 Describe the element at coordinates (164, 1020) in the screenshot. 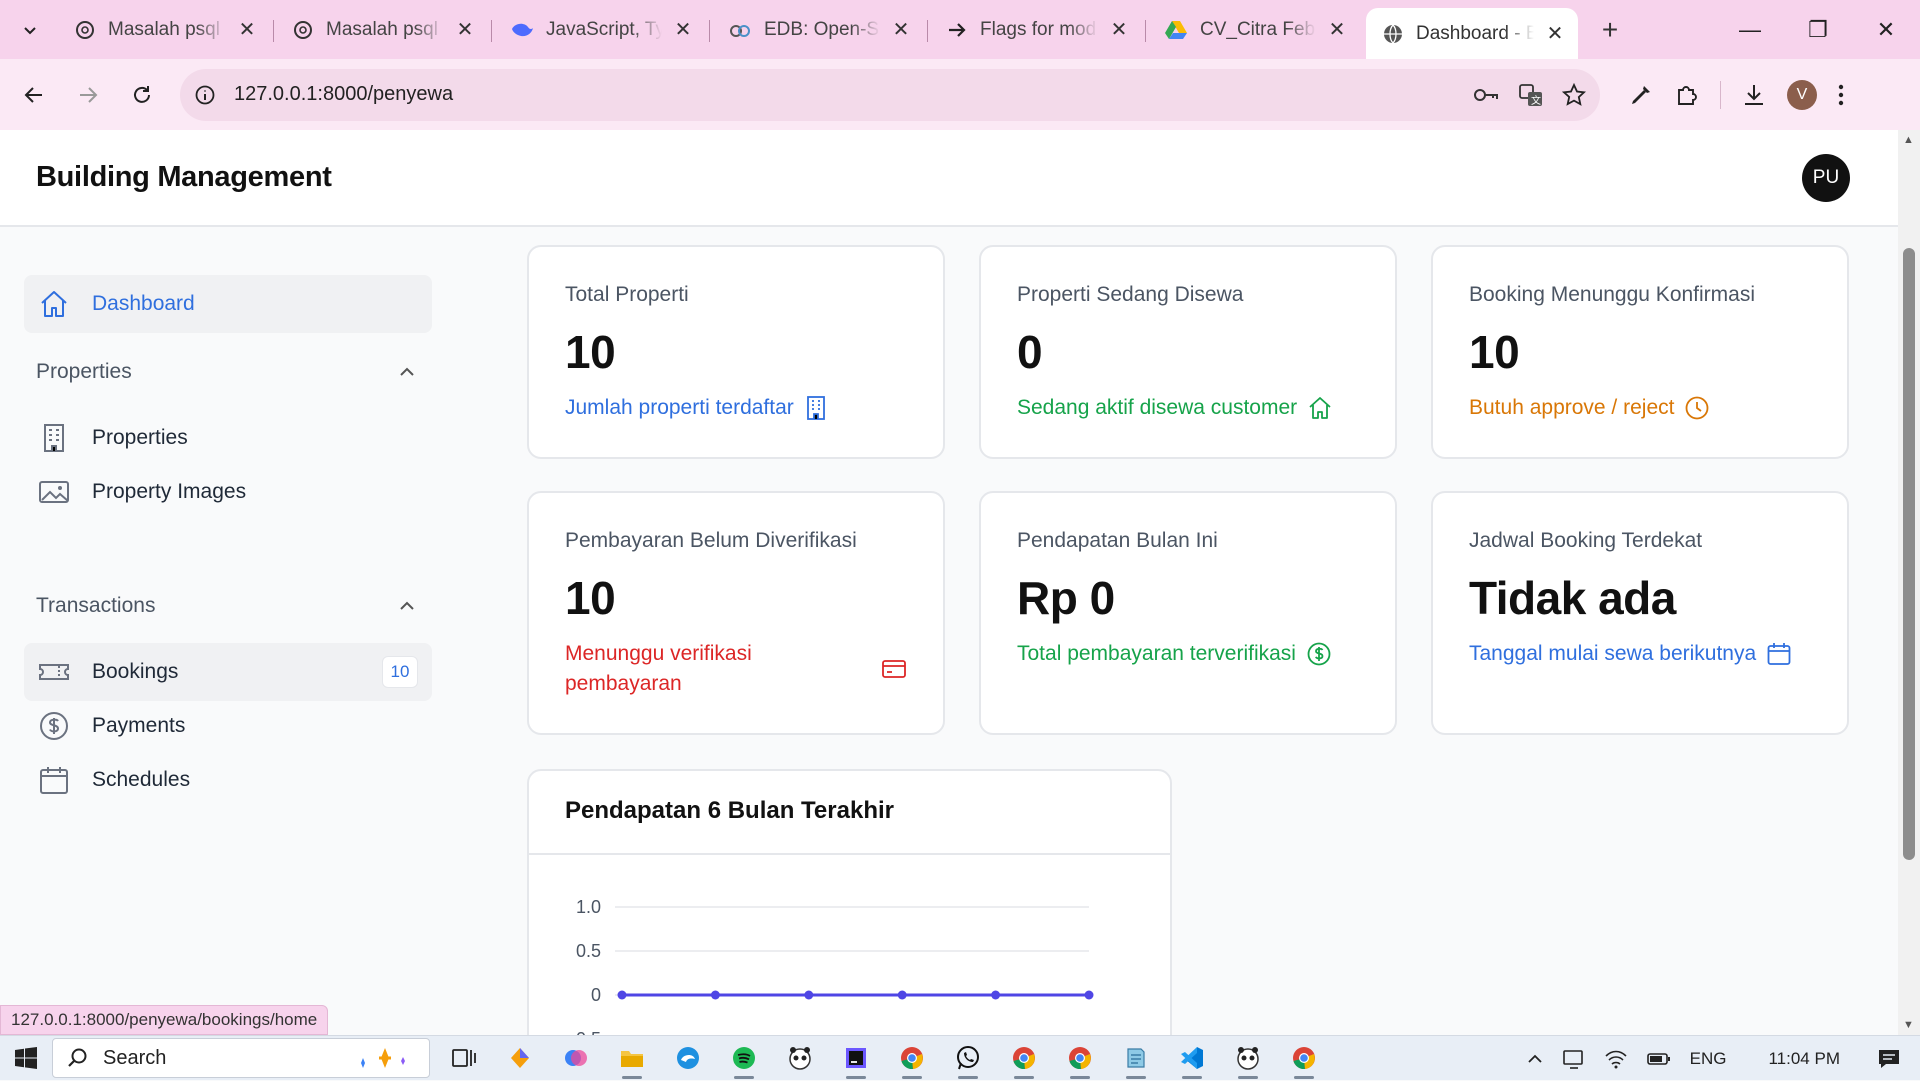

I see `link-status-bar: 127.0.0.1:8000/penyewa/bookings/home` at that location.